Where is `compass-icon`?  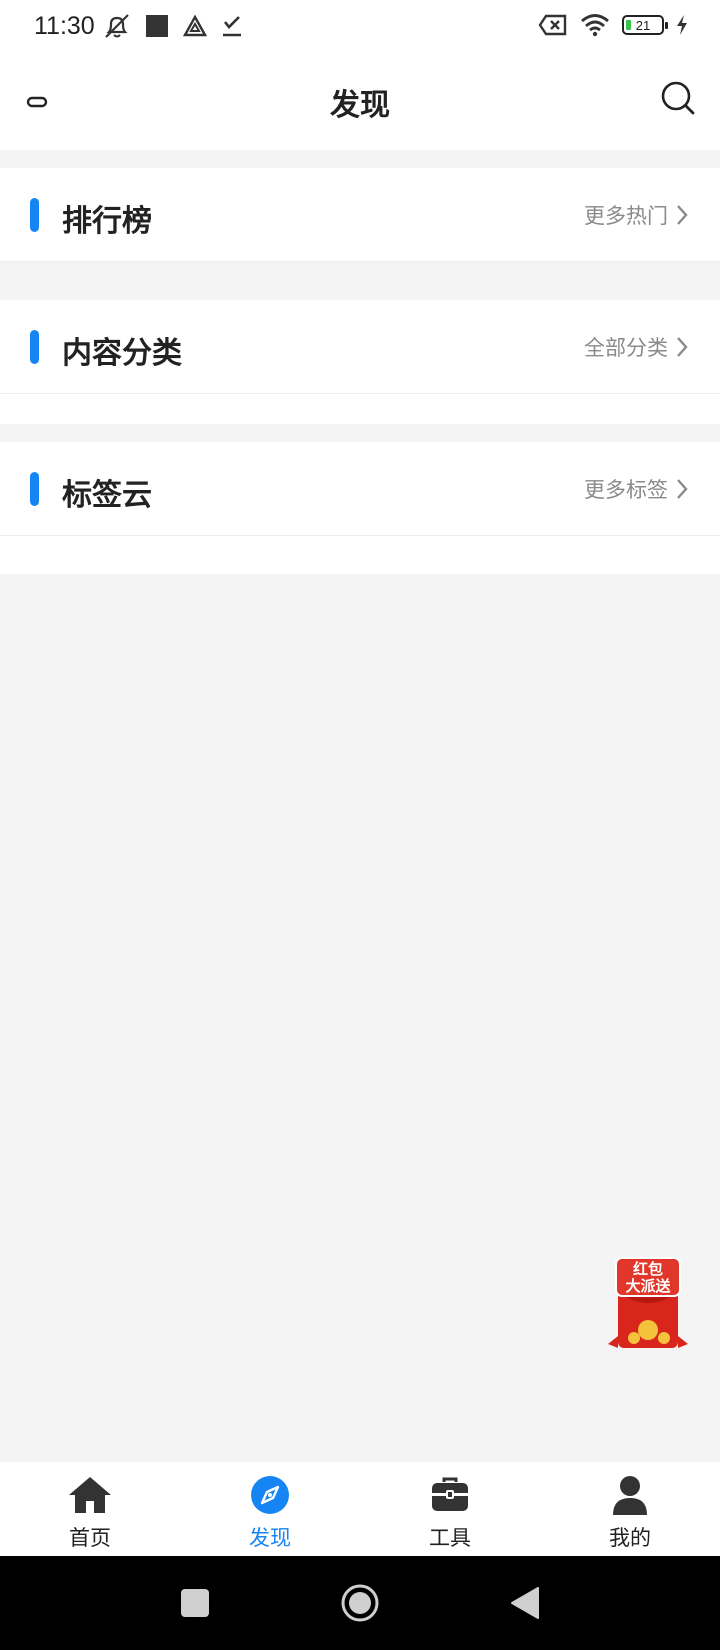 compass-icon is located at coordinates (270, 1495).